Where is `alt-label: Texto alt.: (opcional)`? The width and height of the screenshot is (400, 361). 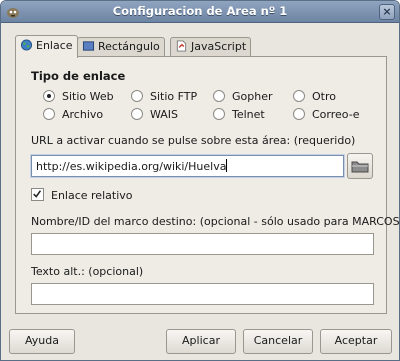
alt-label: Texto alt.: (opcional) is located at coordinates (87, 271).